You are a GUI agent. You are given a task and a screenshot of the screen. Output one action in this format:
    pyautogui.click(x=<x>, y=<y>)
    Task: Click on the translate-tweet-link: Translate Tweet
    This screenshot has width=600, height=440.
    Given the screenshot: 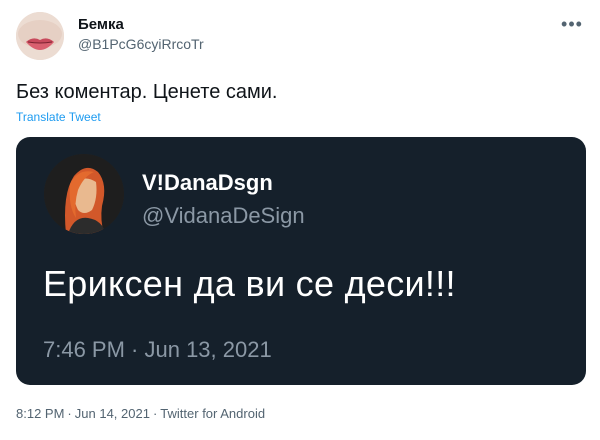 What is the action you would take?
    pyautogui.click(x=58, y=117)
    